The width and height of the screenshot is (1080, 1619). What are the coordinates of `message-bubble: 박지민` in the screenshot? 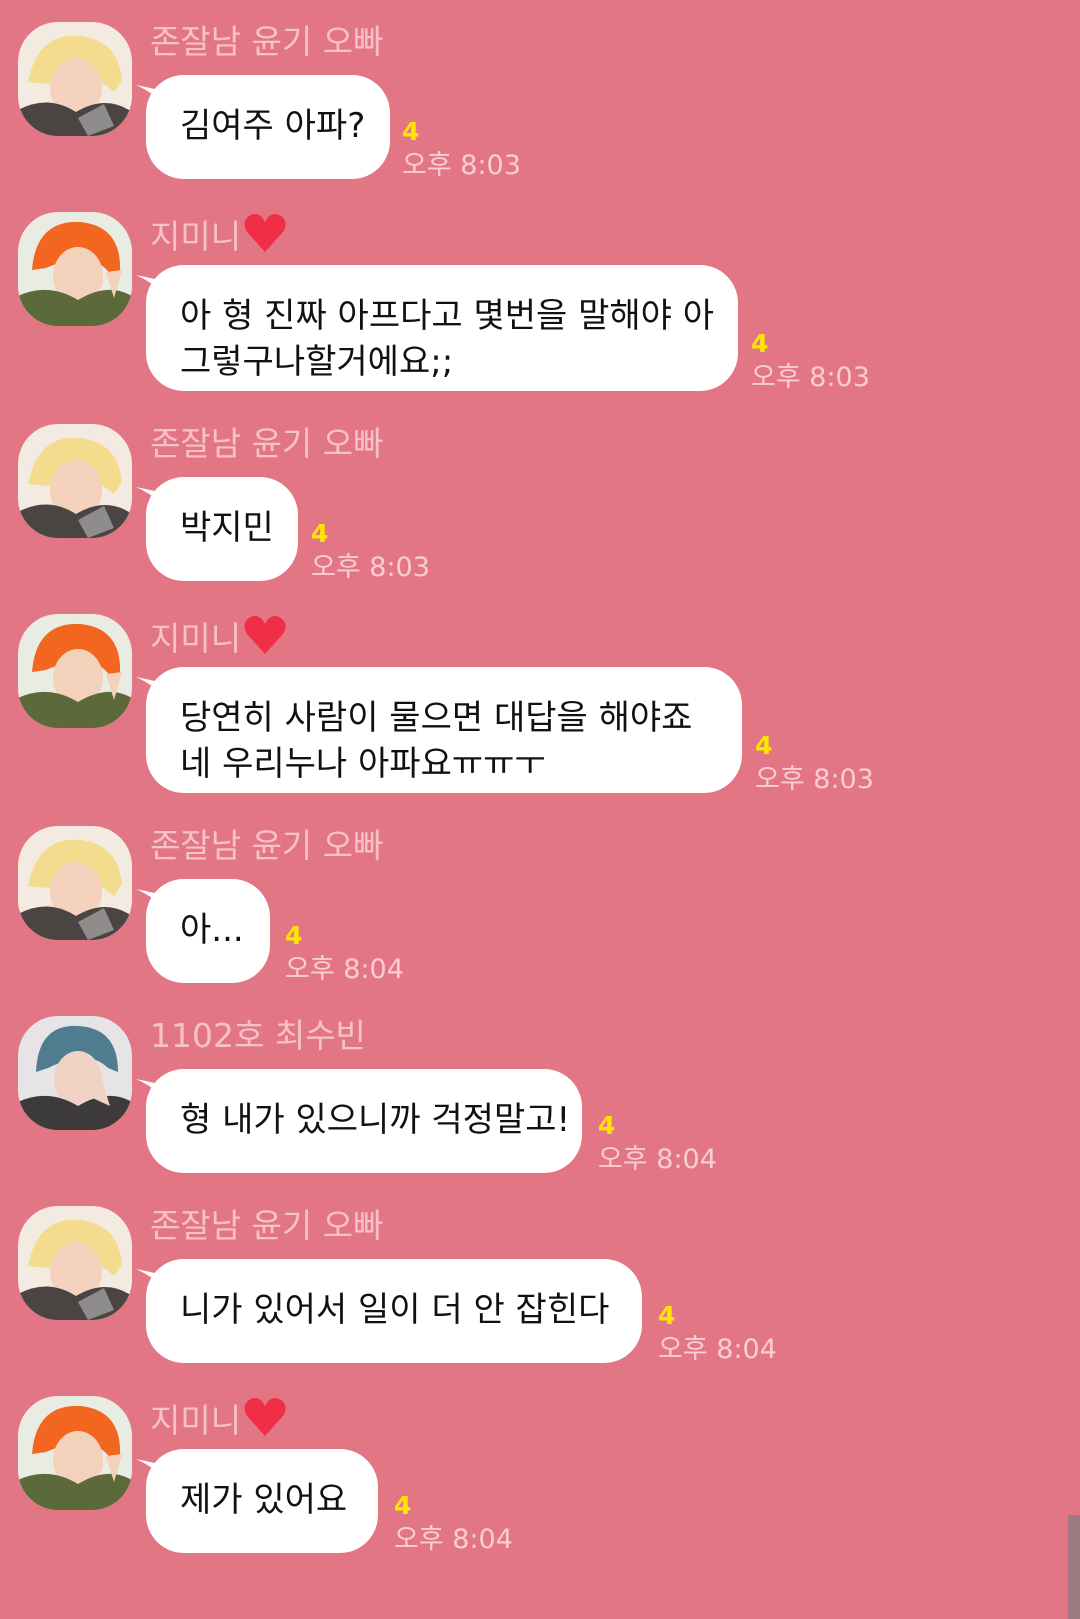 It's located at (217, 529).